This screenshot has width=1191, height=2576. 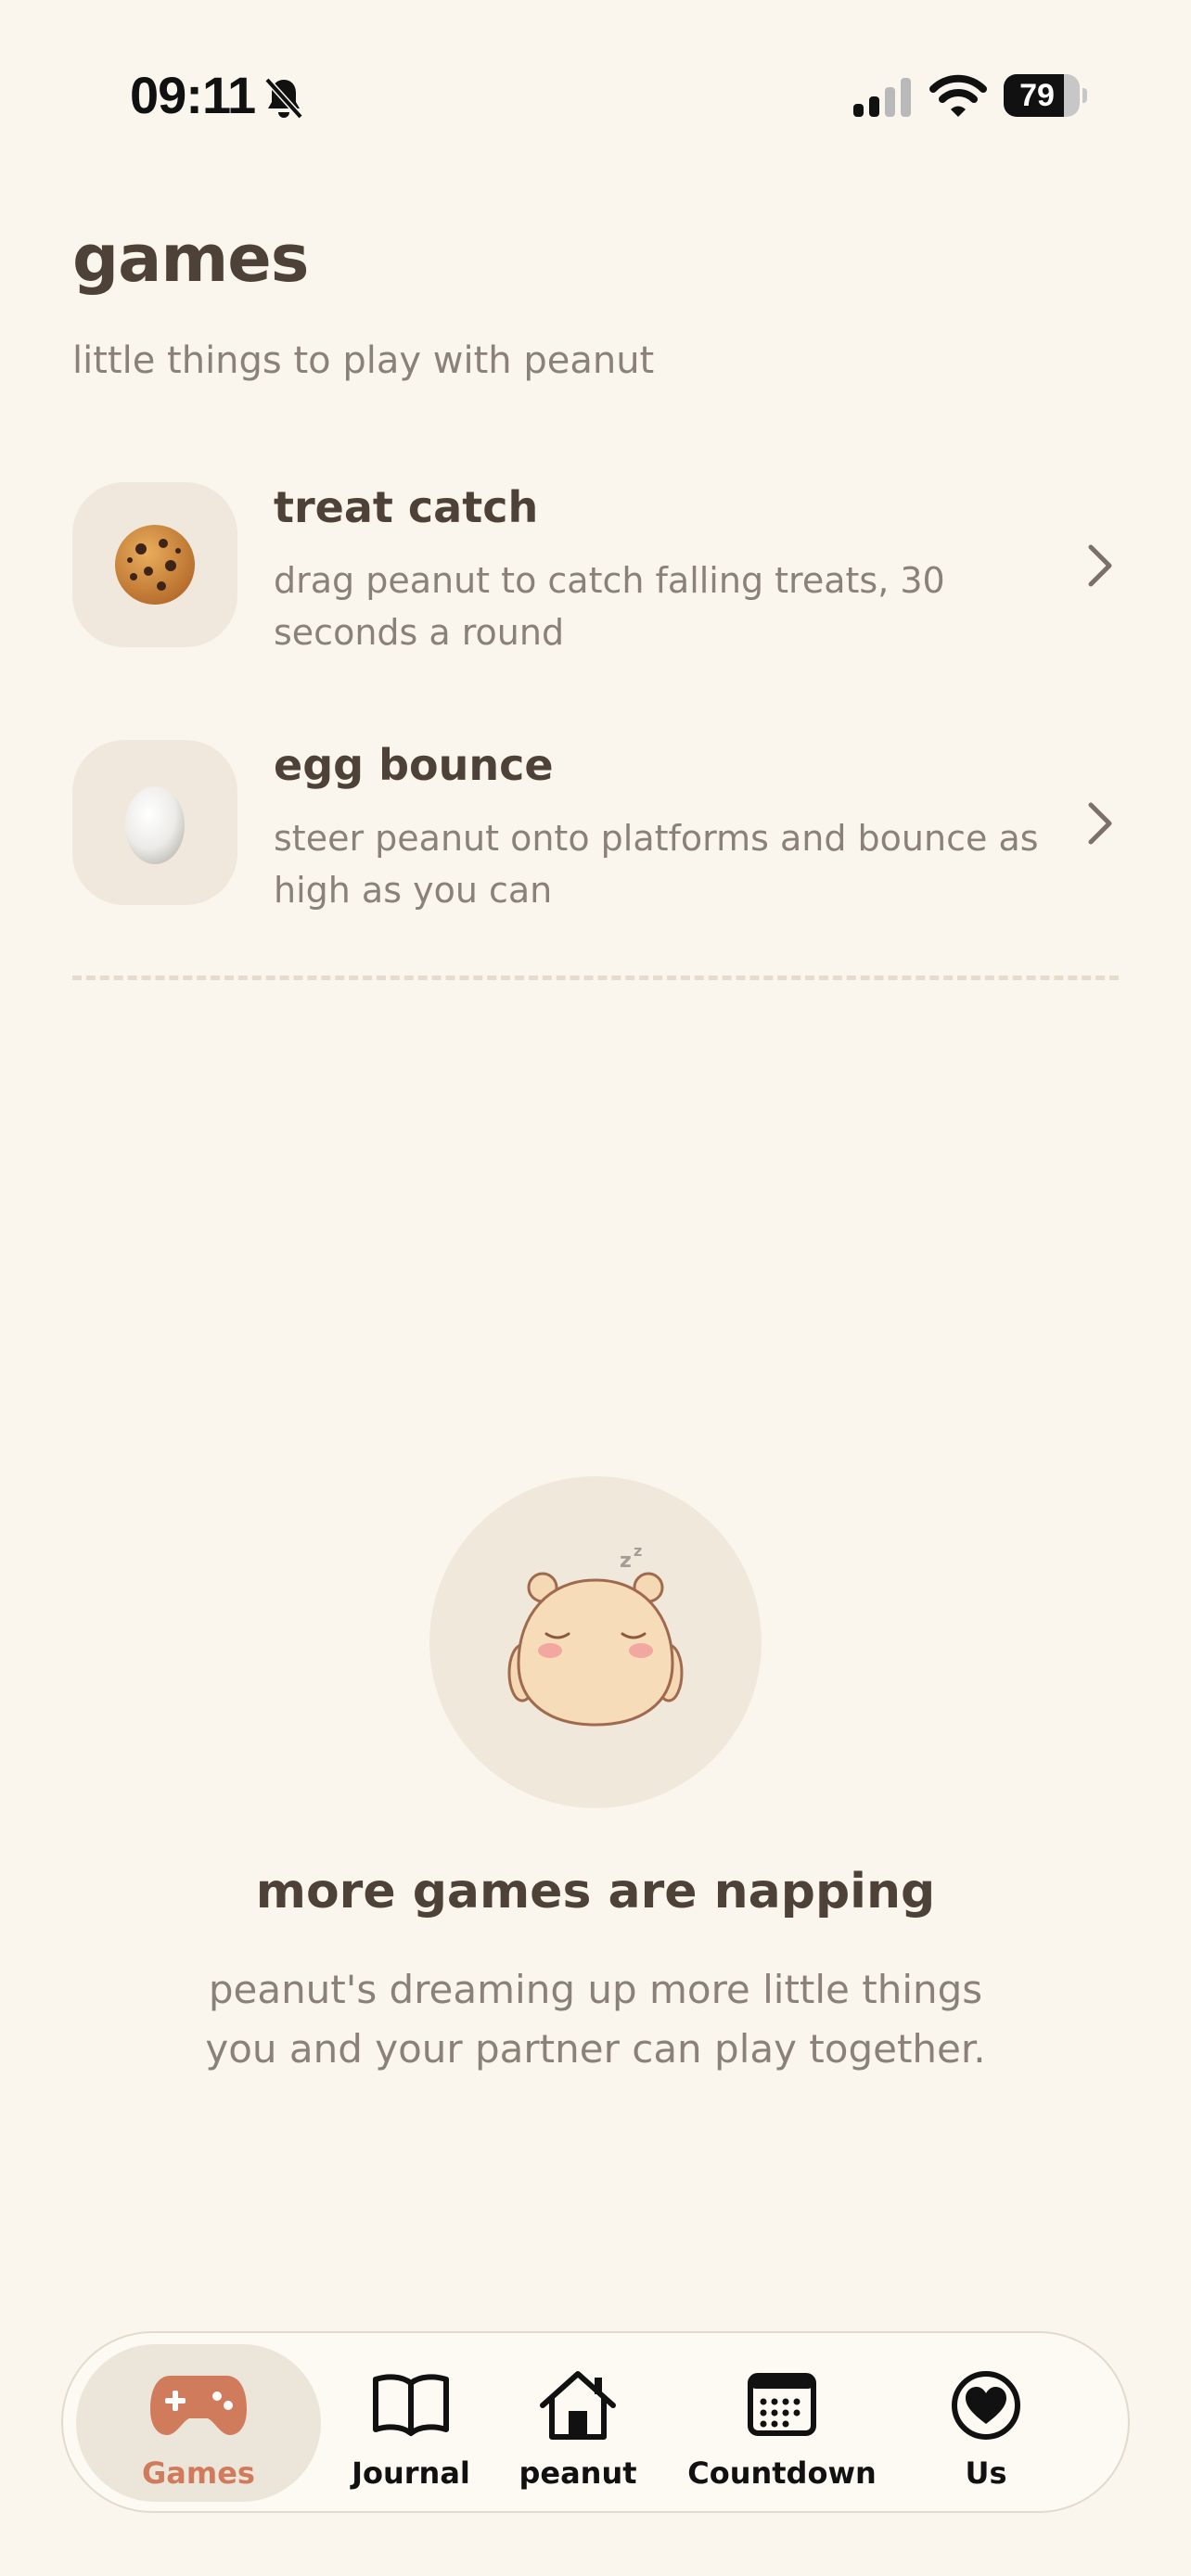 What do you see at coordinates (578, 2473) in the screenshot?
I see `tab-label: peanut` at bounding box center [578, 2473].